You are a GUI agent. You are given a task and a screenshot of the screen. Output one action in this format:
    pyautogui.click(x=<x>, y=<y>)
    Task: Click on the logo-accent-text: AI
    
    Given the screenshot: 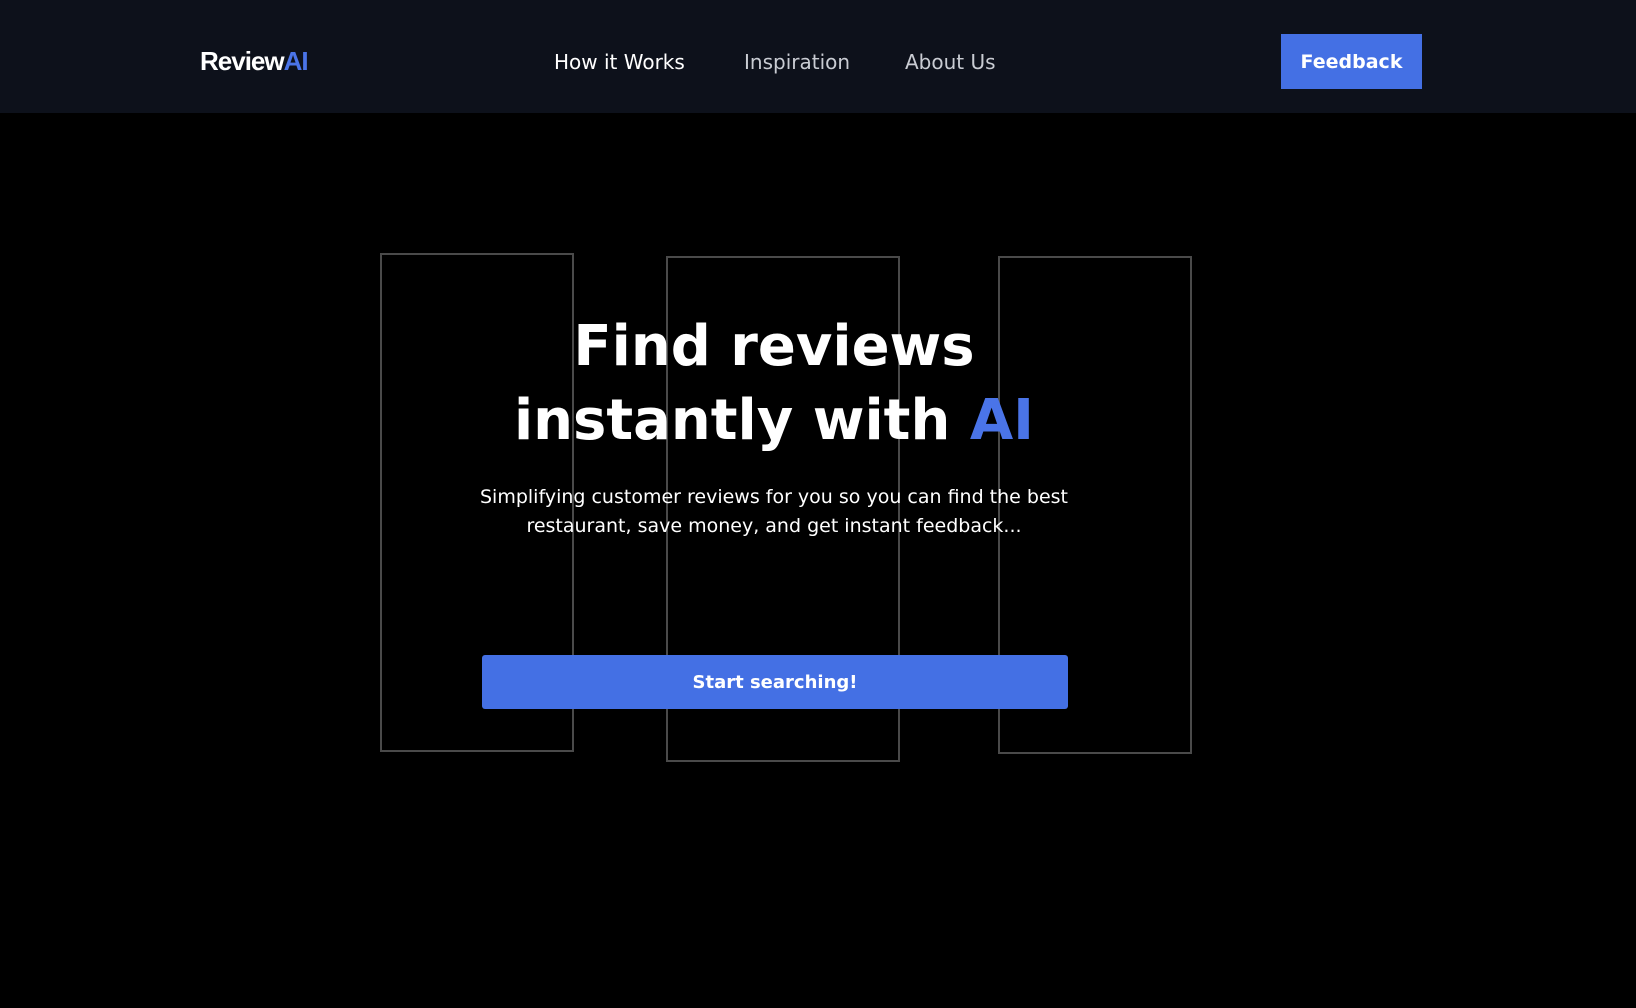 What is the action you would take?
    pyautogui.click(x=296, y=61)
    